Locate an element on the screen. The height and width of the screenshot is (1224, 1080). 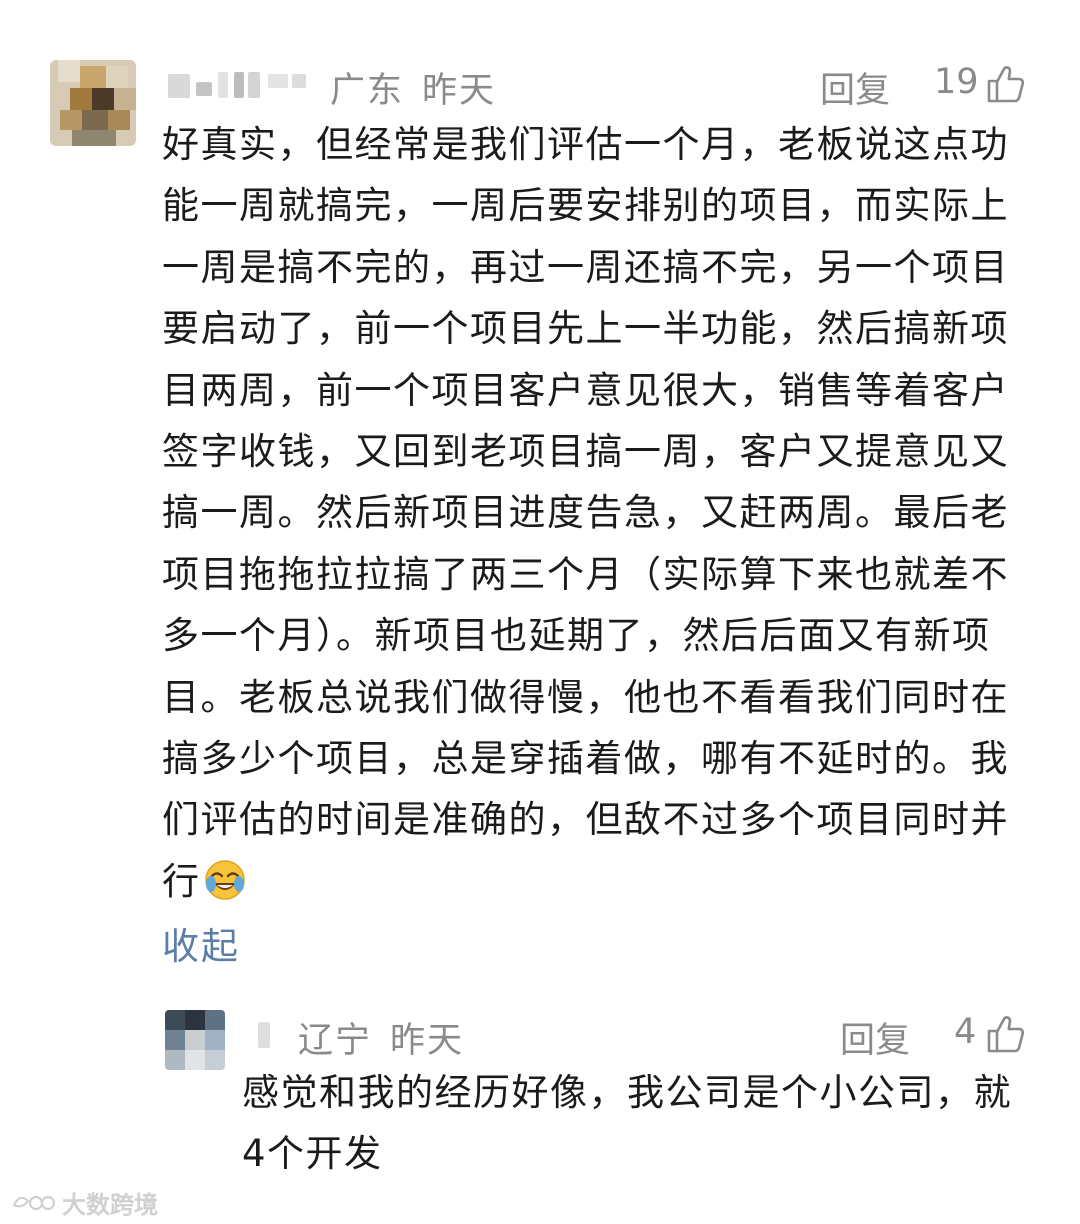
location-label: 广东 is located at coordinates (367, 91).